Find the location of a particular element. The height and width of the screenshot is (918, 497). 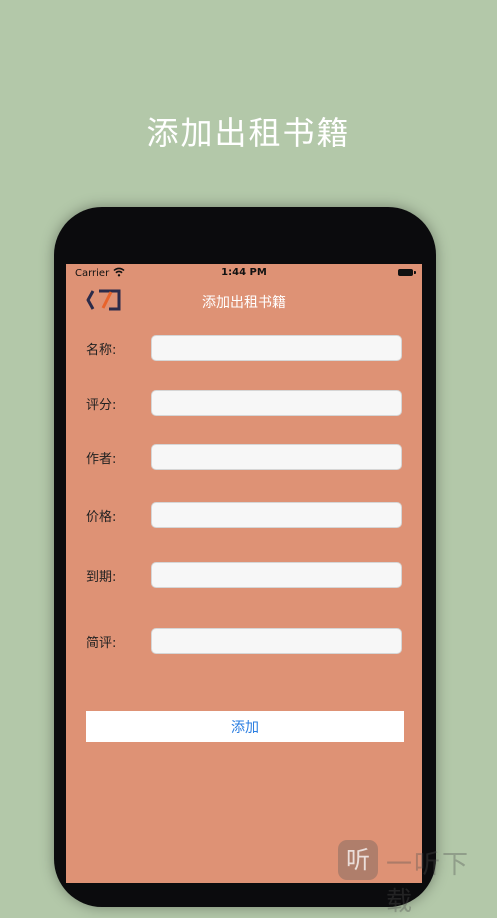

add-button: 添加 is located at coordinates (245, 726).